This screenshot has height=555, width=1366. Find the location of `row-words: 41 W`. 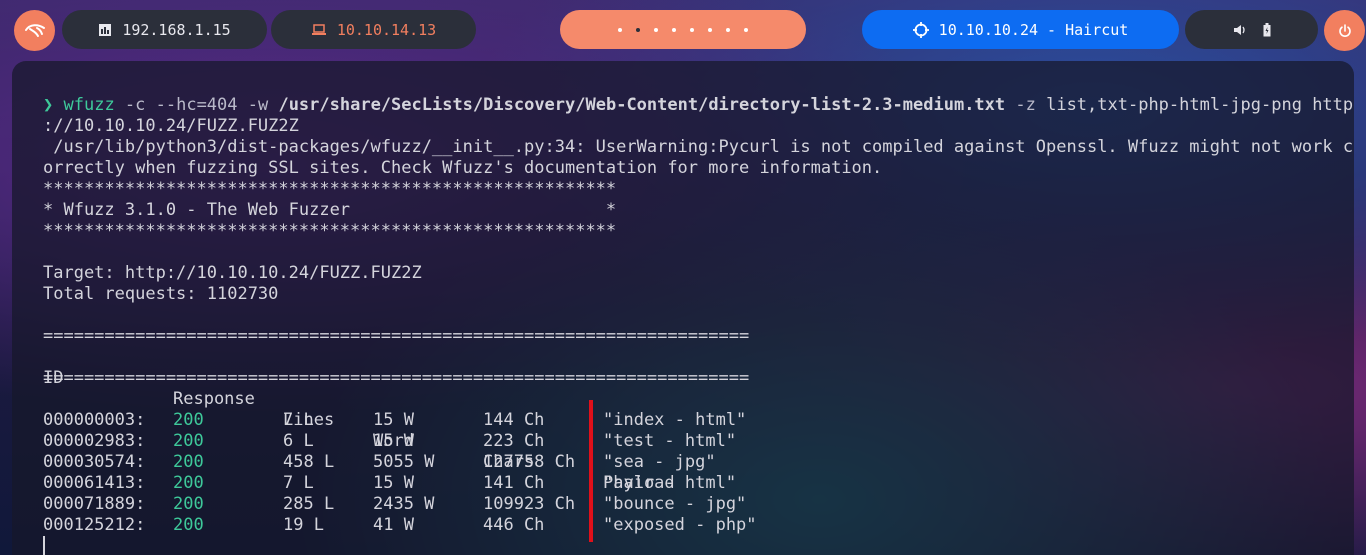

row-words: 41 W is located at coordinates (393, 525).